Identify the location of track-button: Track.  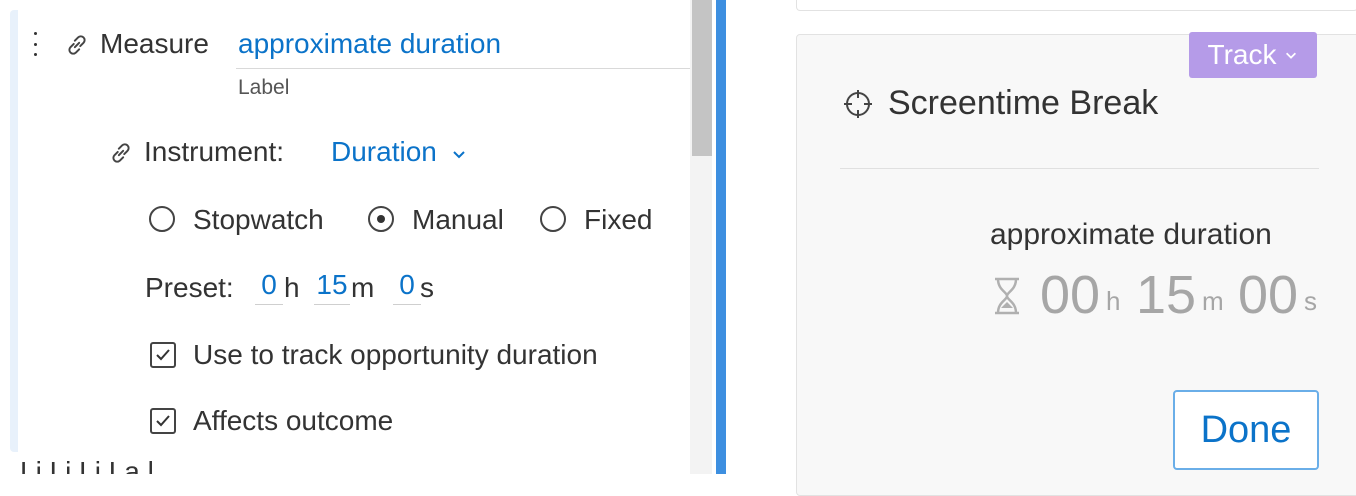
(1253, 55).